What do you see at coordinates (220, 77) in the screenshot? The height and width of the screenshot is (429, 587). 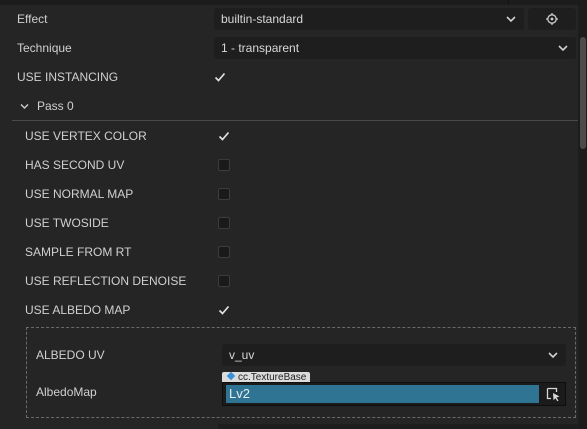 I see `use-instancing-checkbox` at bounding box center [220, 77].